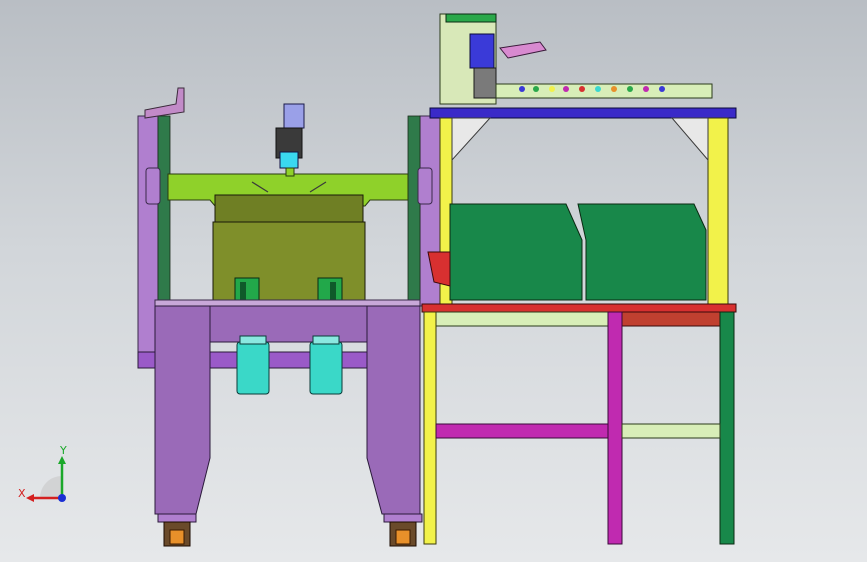  What do you see at coordinates (164, 103) in the screenshot?
I see `crank-handle` at bounding box center [164, 103].